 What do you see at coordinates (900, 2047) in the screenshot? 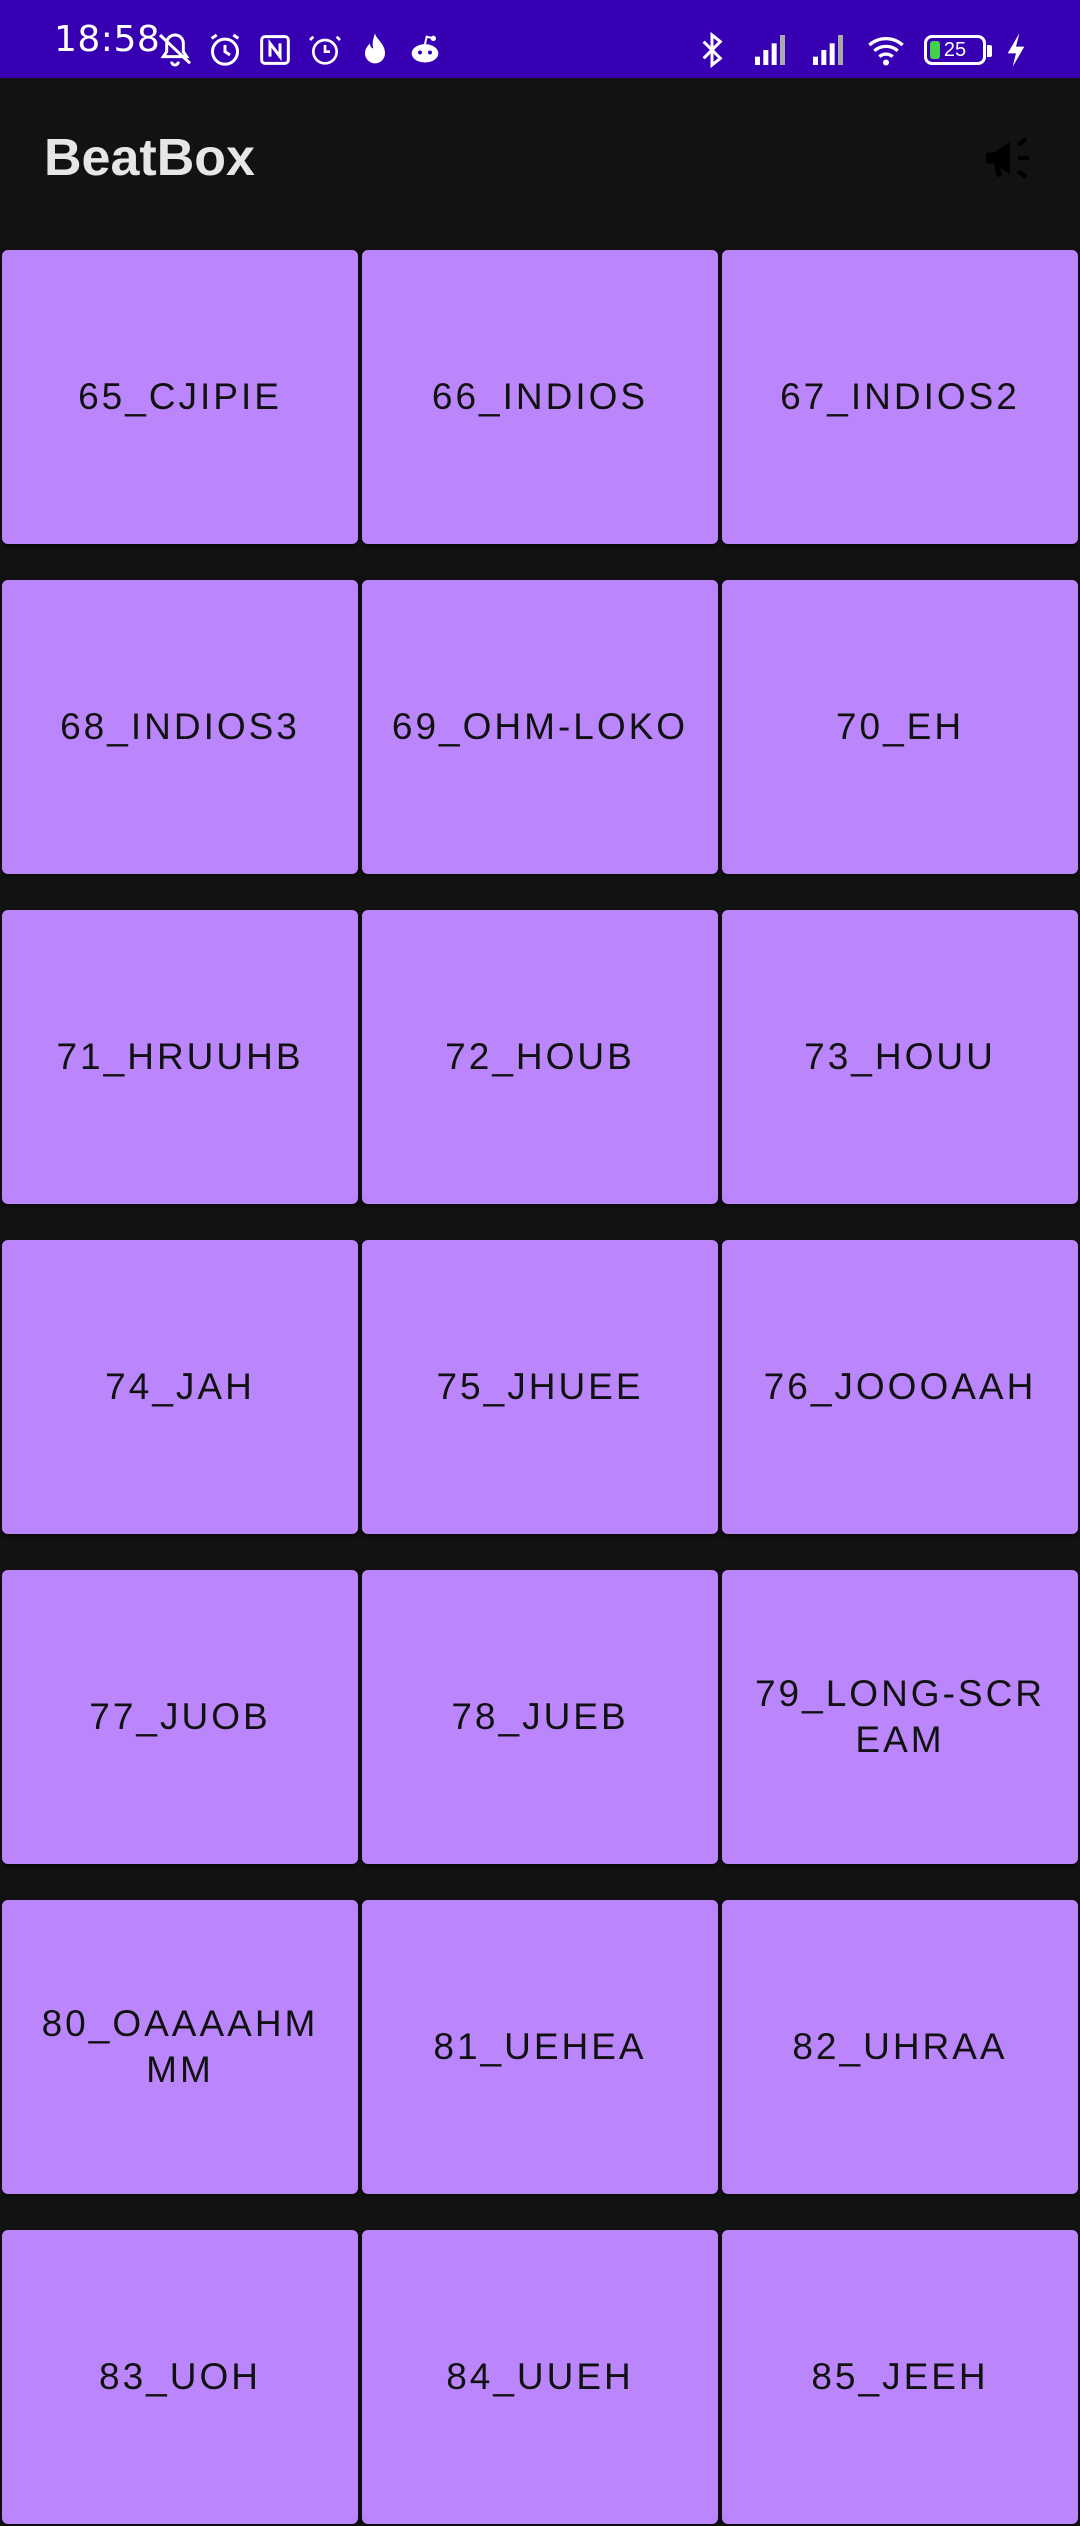
I see `sound-button: 82_UHRAA` at bounding box center [900, 2047].